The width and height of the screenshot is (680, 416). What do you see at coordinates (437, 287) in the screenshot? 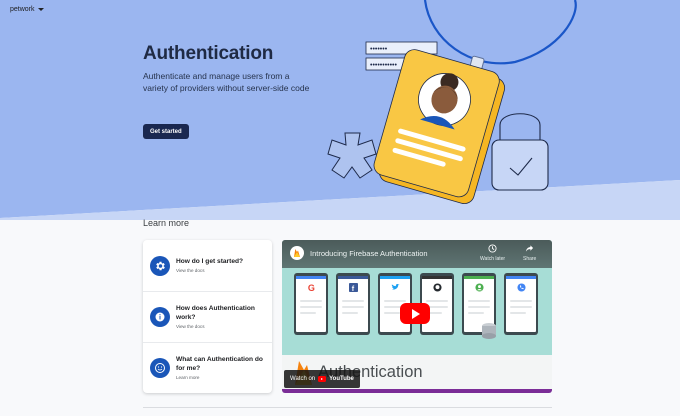
I see `github-icon` at bounding box center [437, 287].